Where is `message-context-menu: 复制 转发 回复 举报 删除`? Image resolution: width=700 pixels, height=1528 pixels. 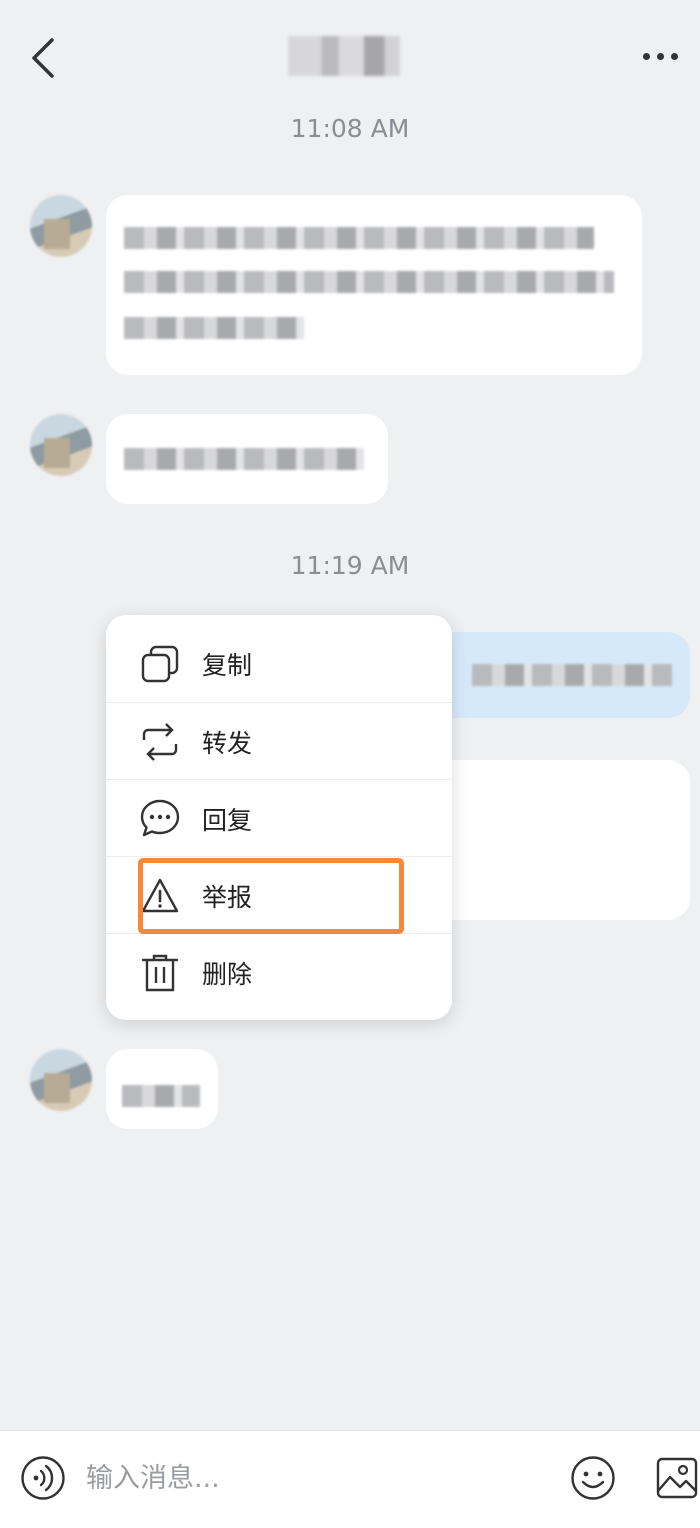
message-context-menu: 复制 转发 回复 举报 删除 is located at coordinates (279, 817).